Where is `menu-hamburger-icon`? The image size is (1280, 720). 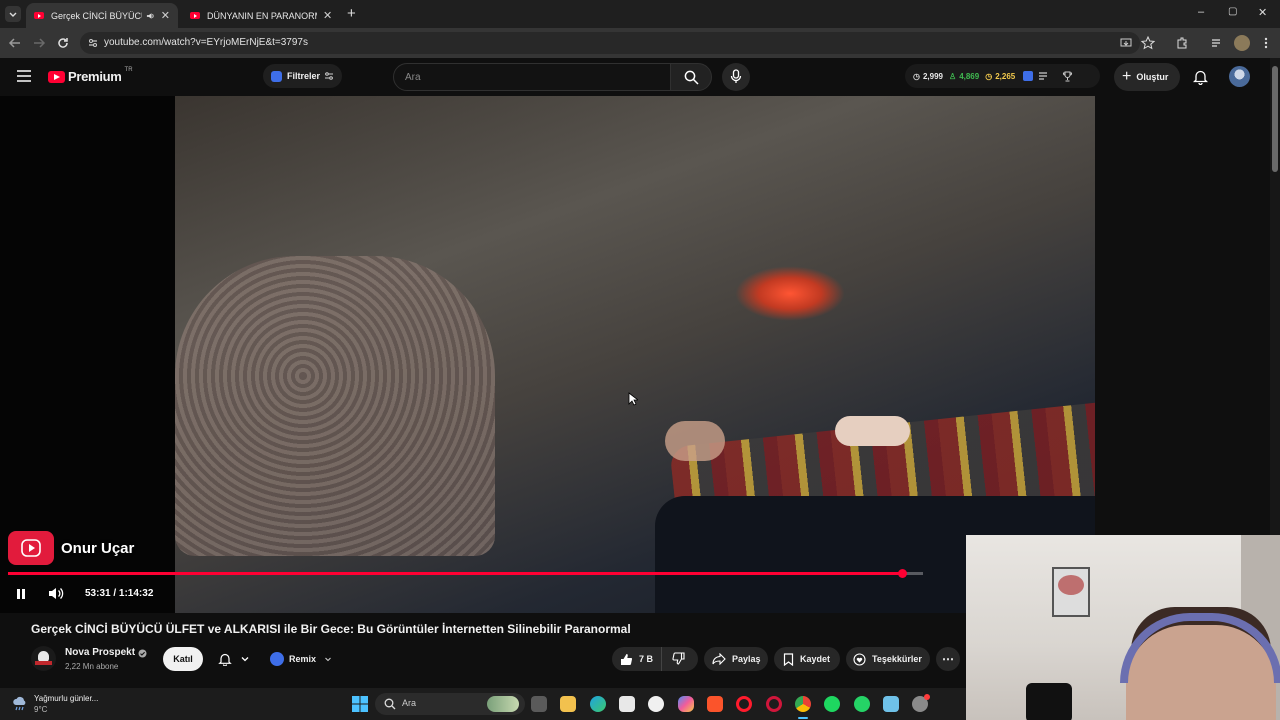 menu-hamburger-icon is located at coordinates (24, 76).